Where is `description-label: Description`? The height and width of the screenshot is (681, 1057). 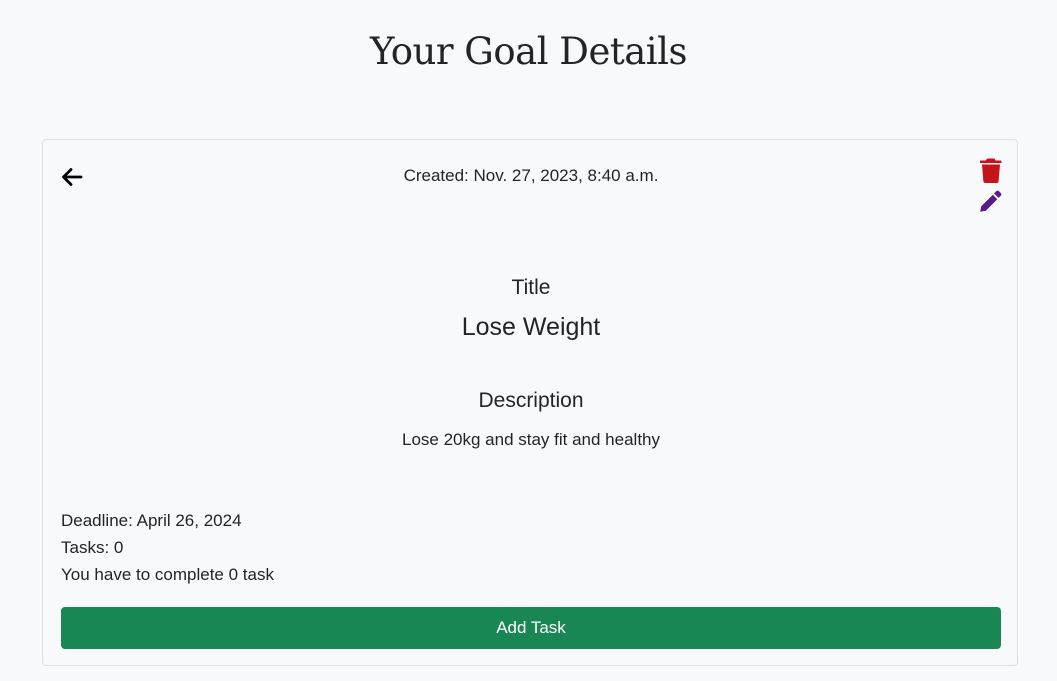 description-label: Description is located at coordinates (531, 400).